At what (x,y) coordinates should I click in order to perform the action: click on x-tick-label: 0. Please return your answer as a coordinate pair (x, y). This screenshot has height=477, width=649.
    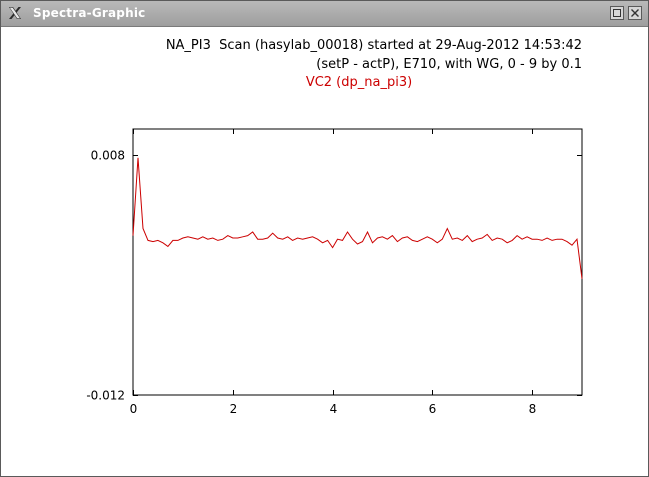
    Looking at the image, I should click on (134, 409).